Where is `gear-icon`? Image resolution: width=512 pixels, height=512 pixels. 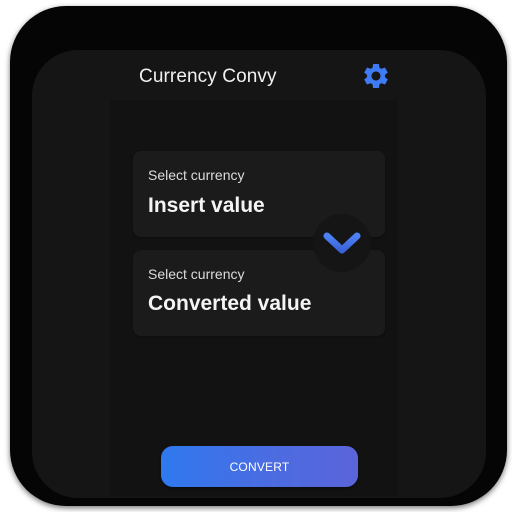
gear-icon is located at coordinates (376, 76).